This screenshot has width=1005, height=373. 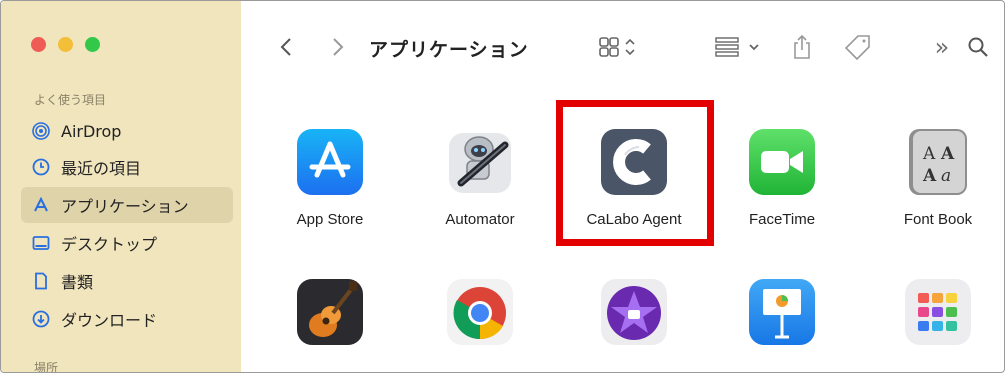 I want to click on app-item-imovie, so click(x=634, y=312).